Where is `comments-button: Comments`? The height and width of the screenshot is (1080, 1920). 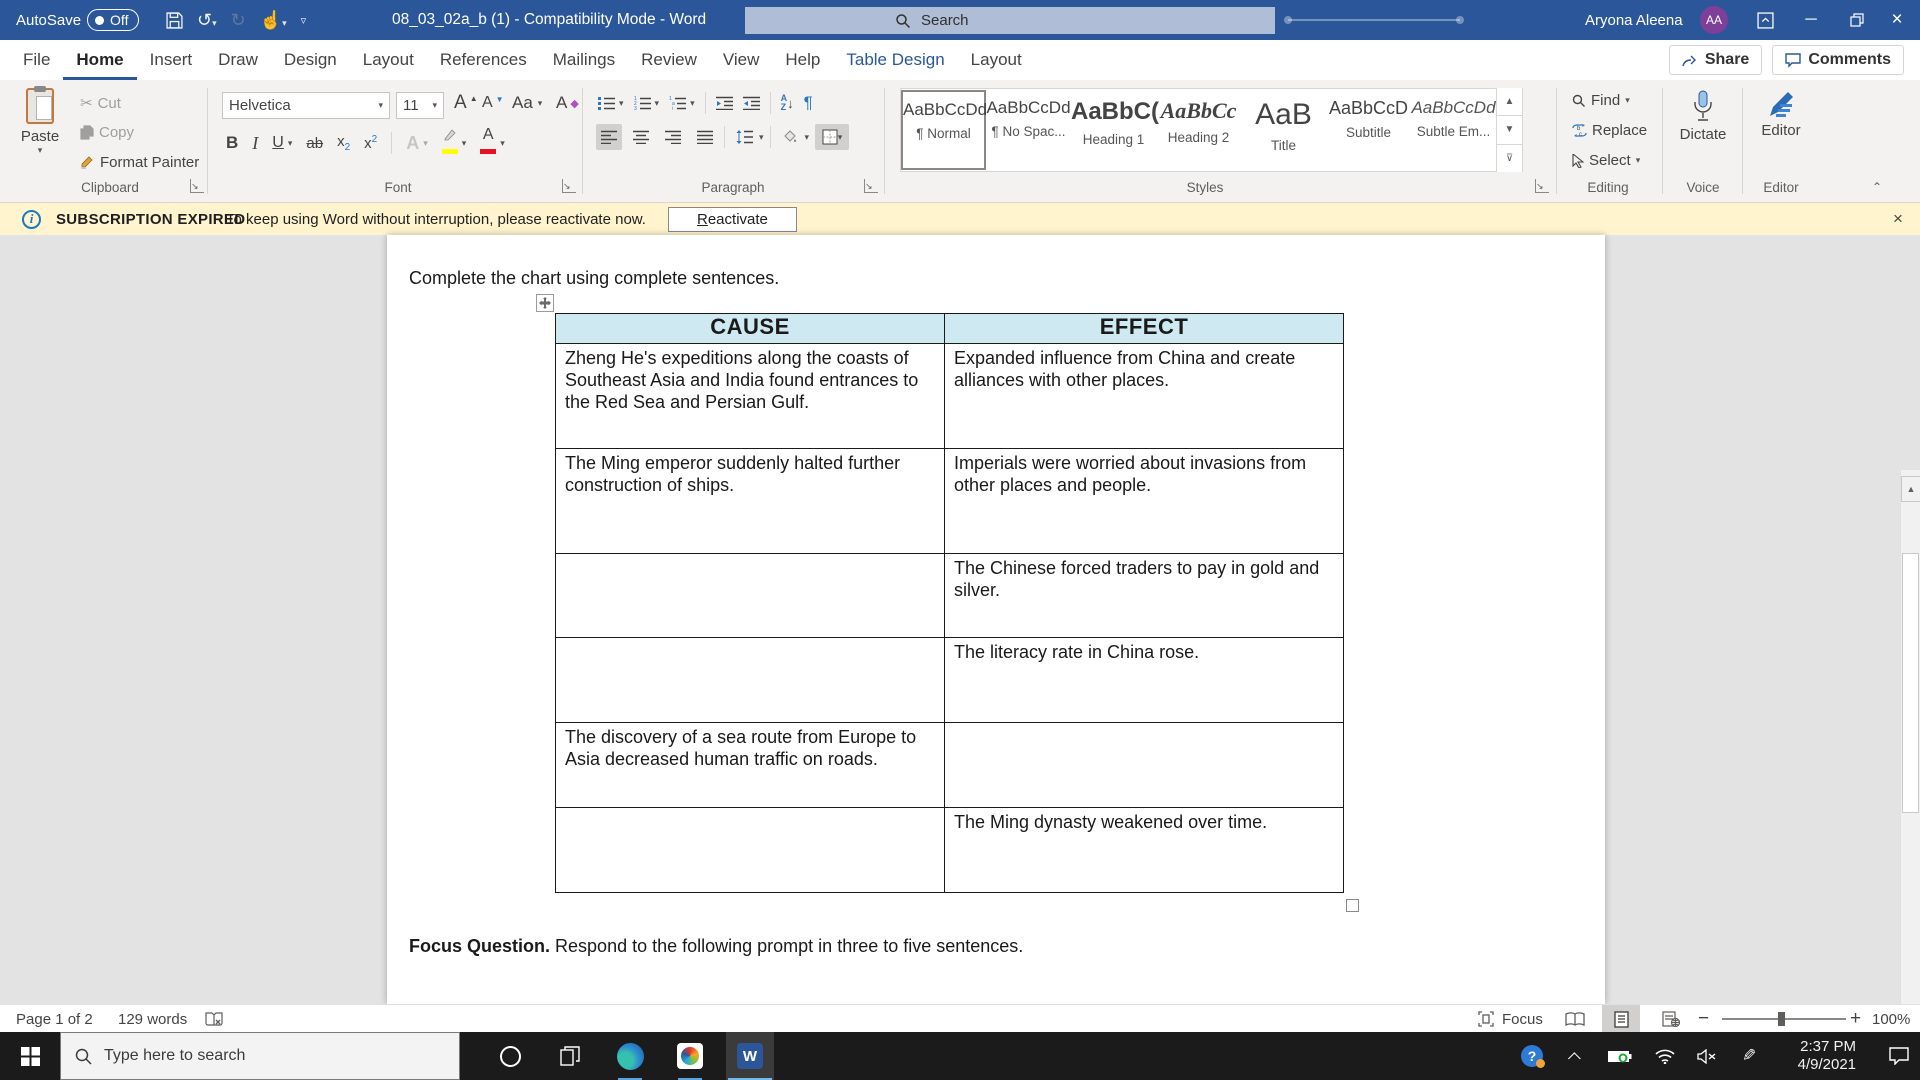 comments-button: Comments is located at coordinates (1838, 60).